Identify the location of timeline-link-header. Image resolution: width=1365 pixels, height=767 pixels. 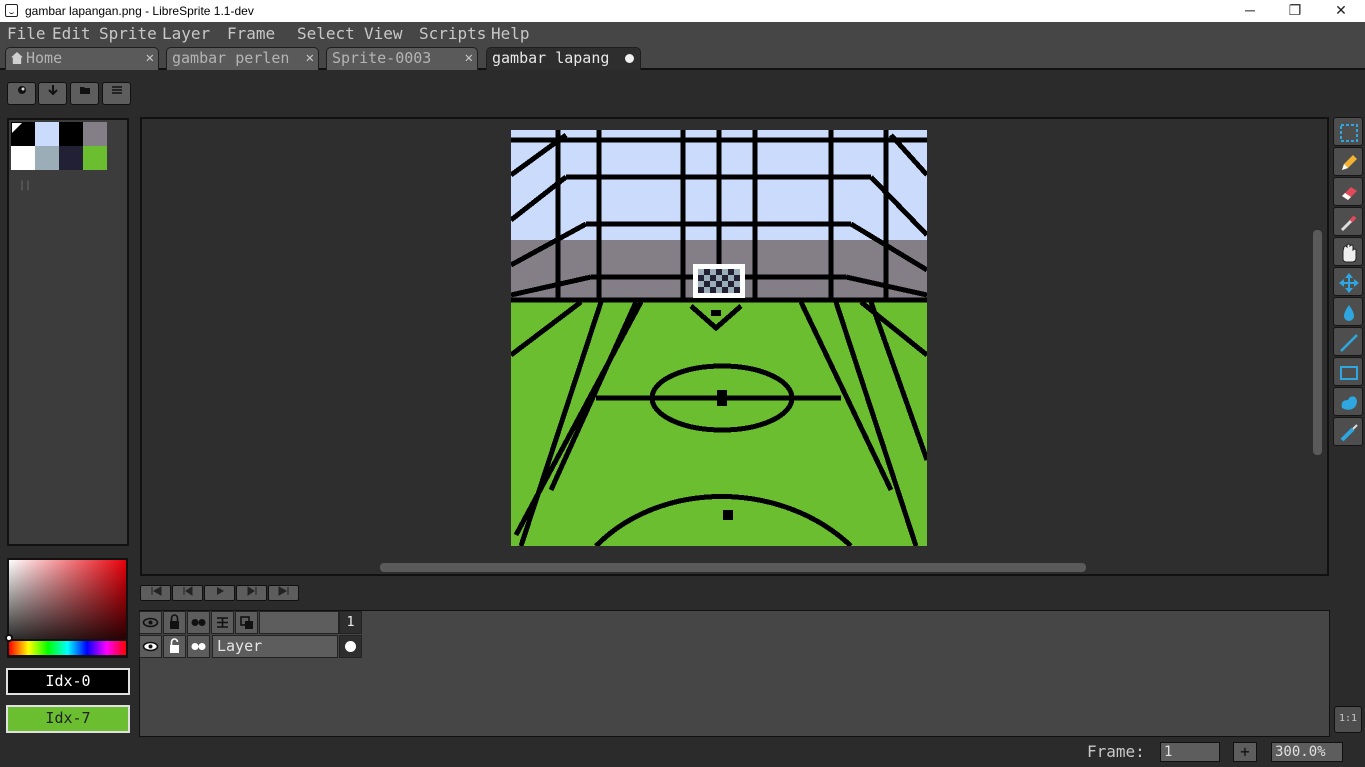
(222, 622).